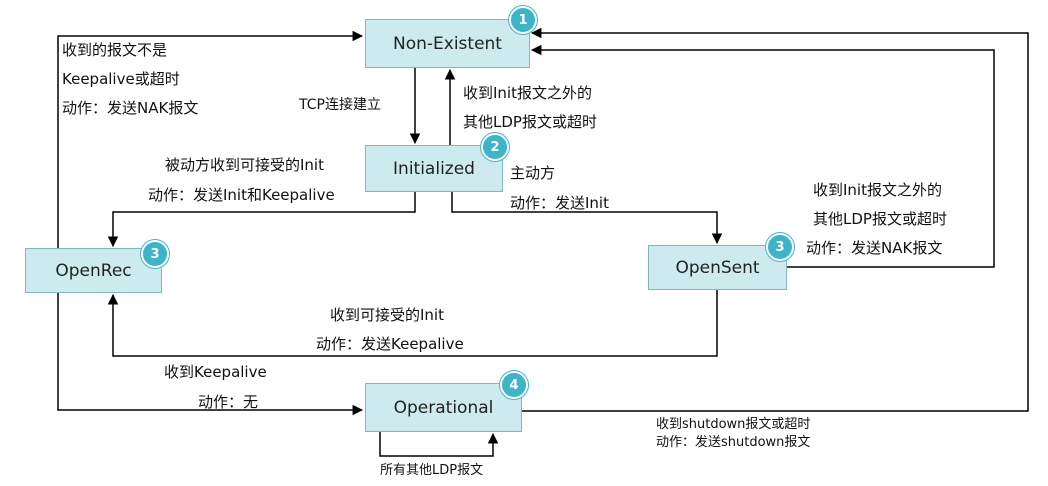  What do you see at coordinates (874, 248) in the screenshot?
I see `label-opensent-fail-line3: 动作：发送NAK报文` at bounding box center [874, 248].